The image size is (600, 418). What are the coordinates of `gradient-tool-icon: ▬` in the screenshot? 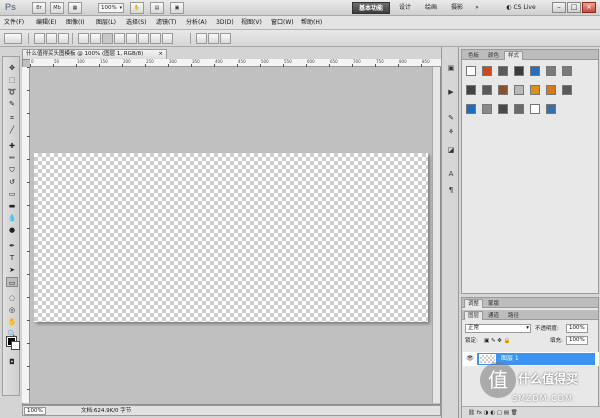 It's located at (12, 206).